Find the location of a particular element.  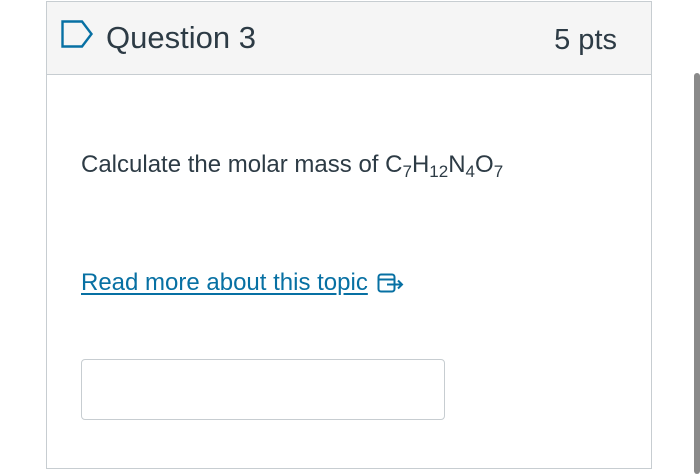

formula-element: C is located at coordinates (394, 164).